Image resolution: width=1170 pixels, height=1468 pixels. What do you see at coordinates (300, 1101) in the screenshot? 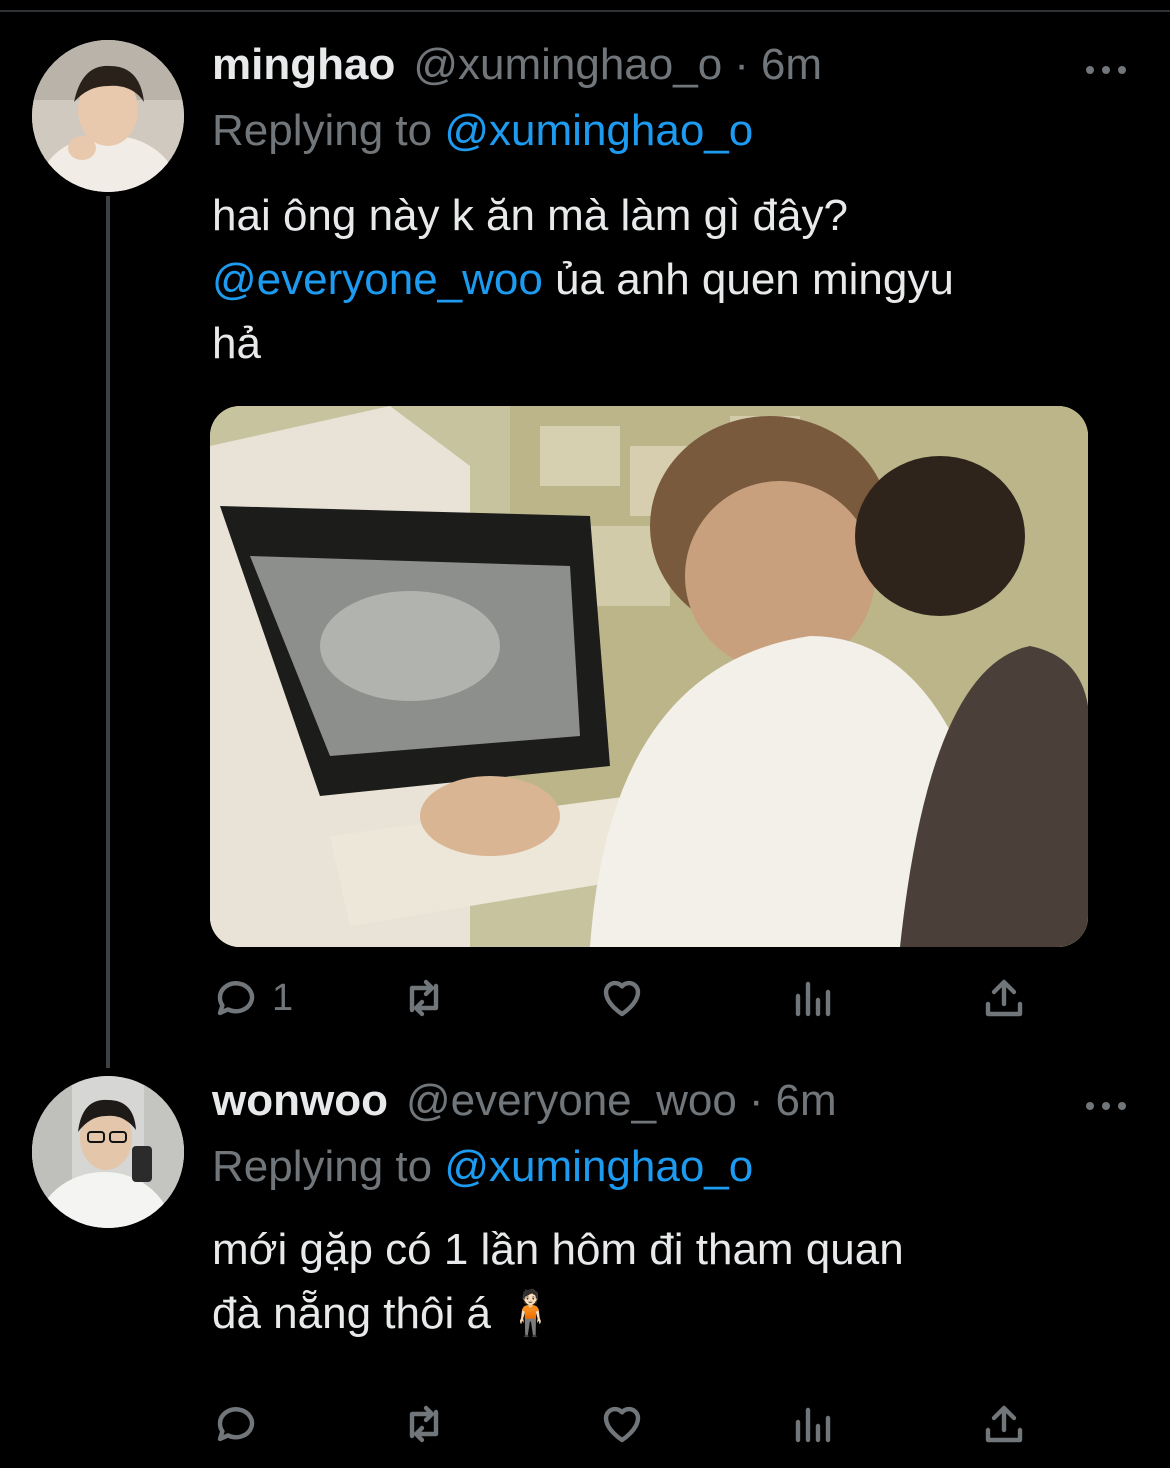
I see `display-name: wonwoo` at bounding box center [300, 1101].